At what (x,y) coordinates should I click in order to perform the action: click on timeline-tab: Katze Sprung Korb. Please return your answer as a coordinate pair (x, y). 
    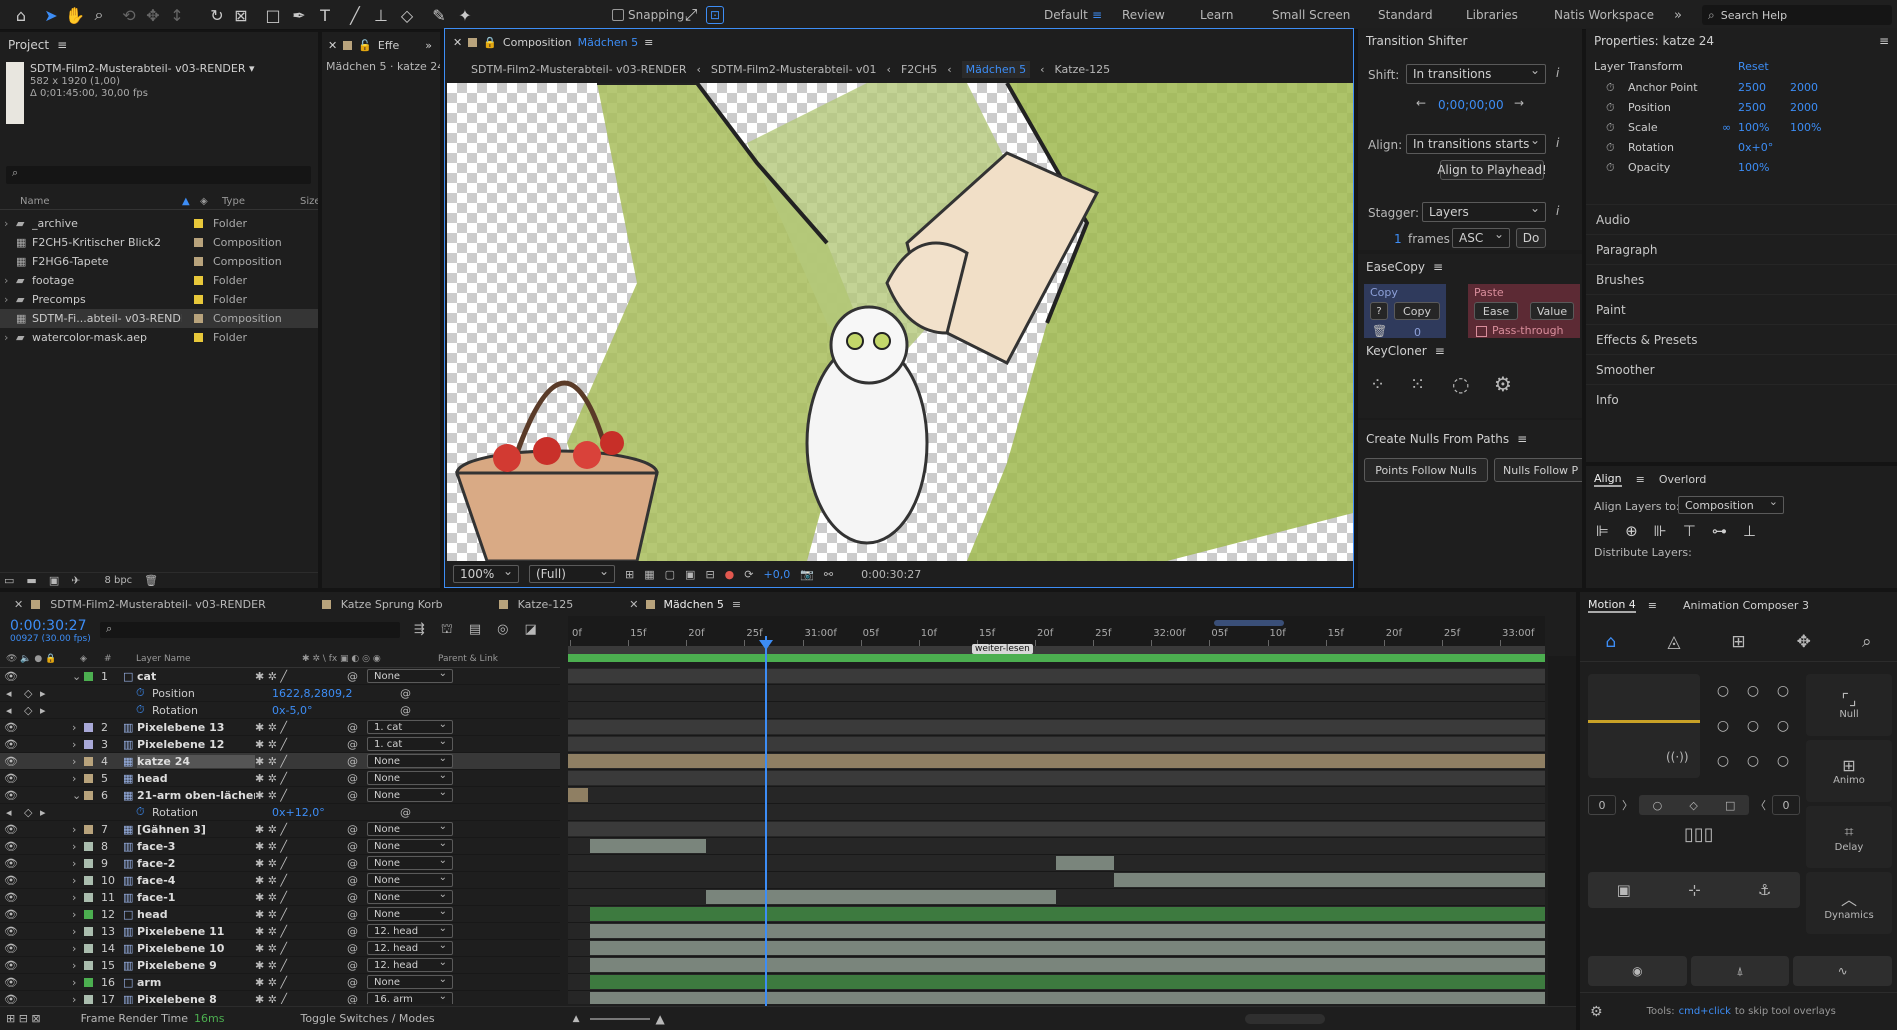
    Looking at the image, I should click on (392, 604).